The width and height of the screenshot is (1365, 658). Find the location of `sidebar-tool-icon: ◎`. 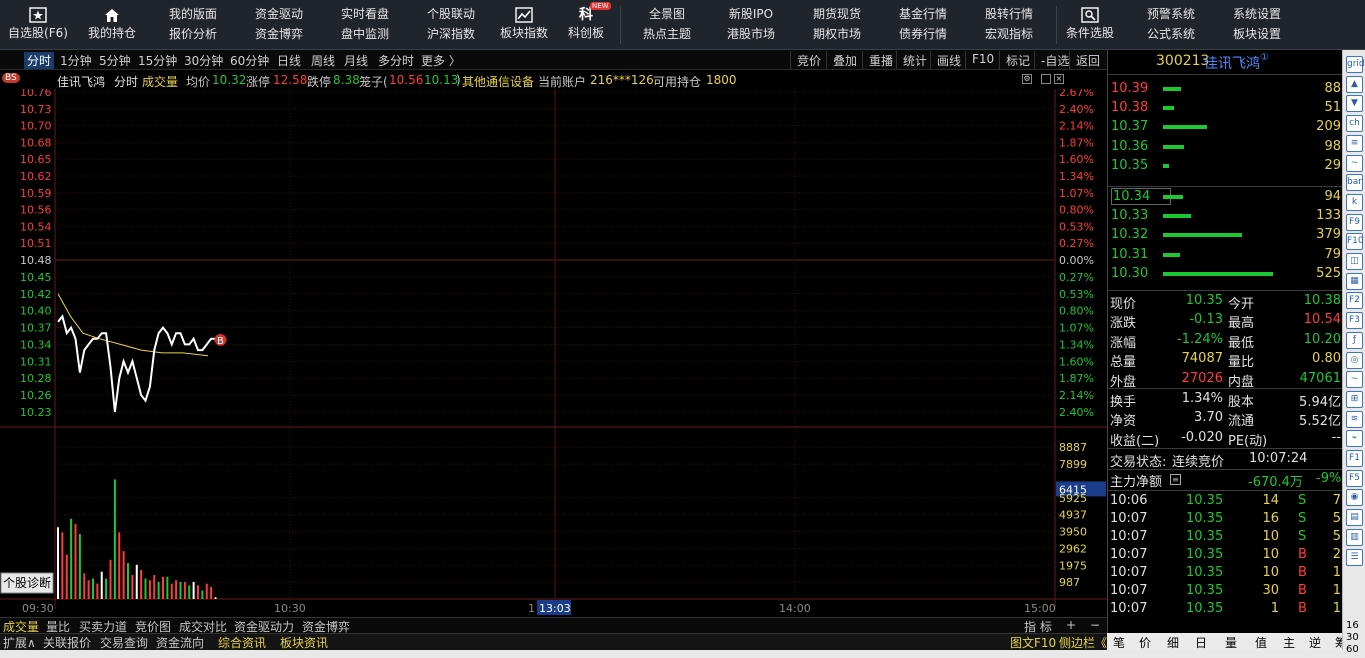

sidebar-tool-icon: ◎ is located at coordinates (1354, 360).